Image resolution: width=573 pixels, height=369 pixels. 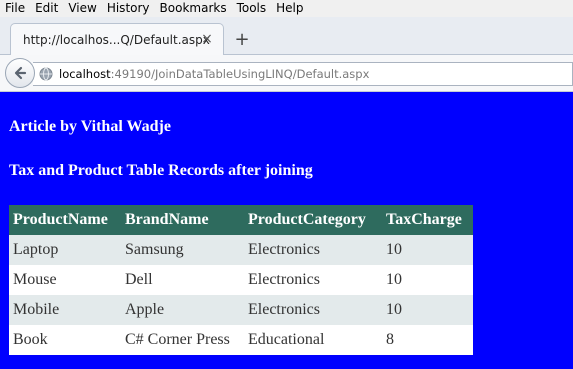 I want to click on back-arrow-icon, so click(x=20, y=73).